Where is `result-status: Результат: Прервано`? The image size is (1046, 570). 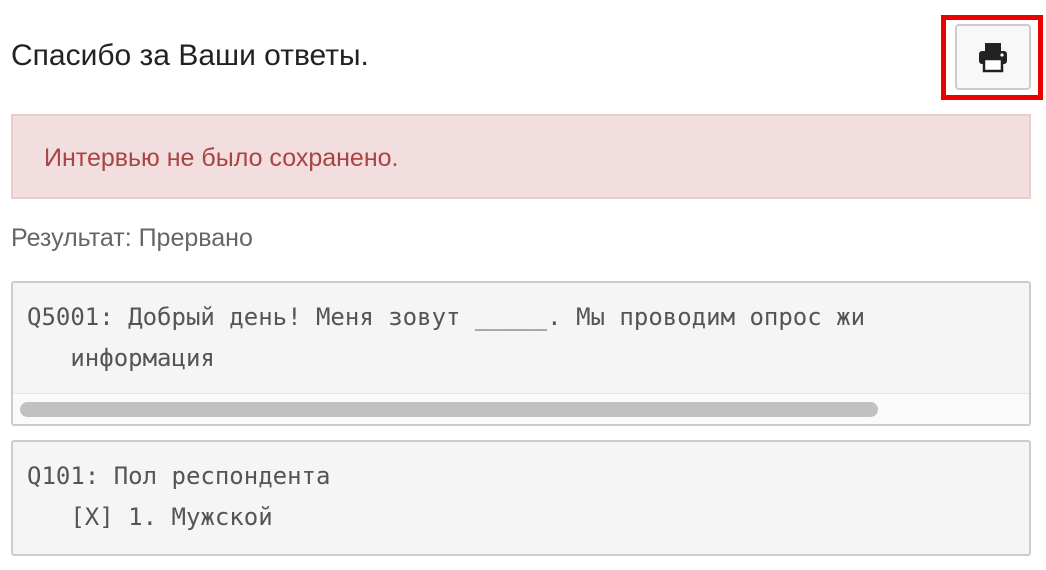 result-status: Результат: Прервано is located at coordinates (132, 238).